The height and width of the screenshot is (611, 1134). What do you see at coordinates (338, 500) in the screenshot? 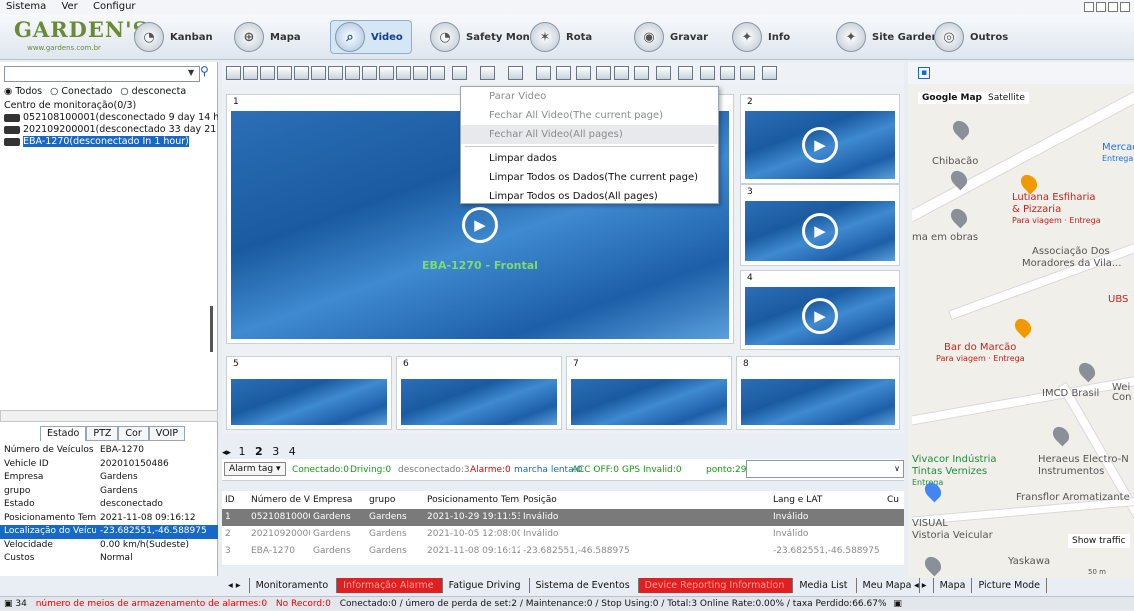
I see `column-header: Empresa` at bounding box center [338, 500].